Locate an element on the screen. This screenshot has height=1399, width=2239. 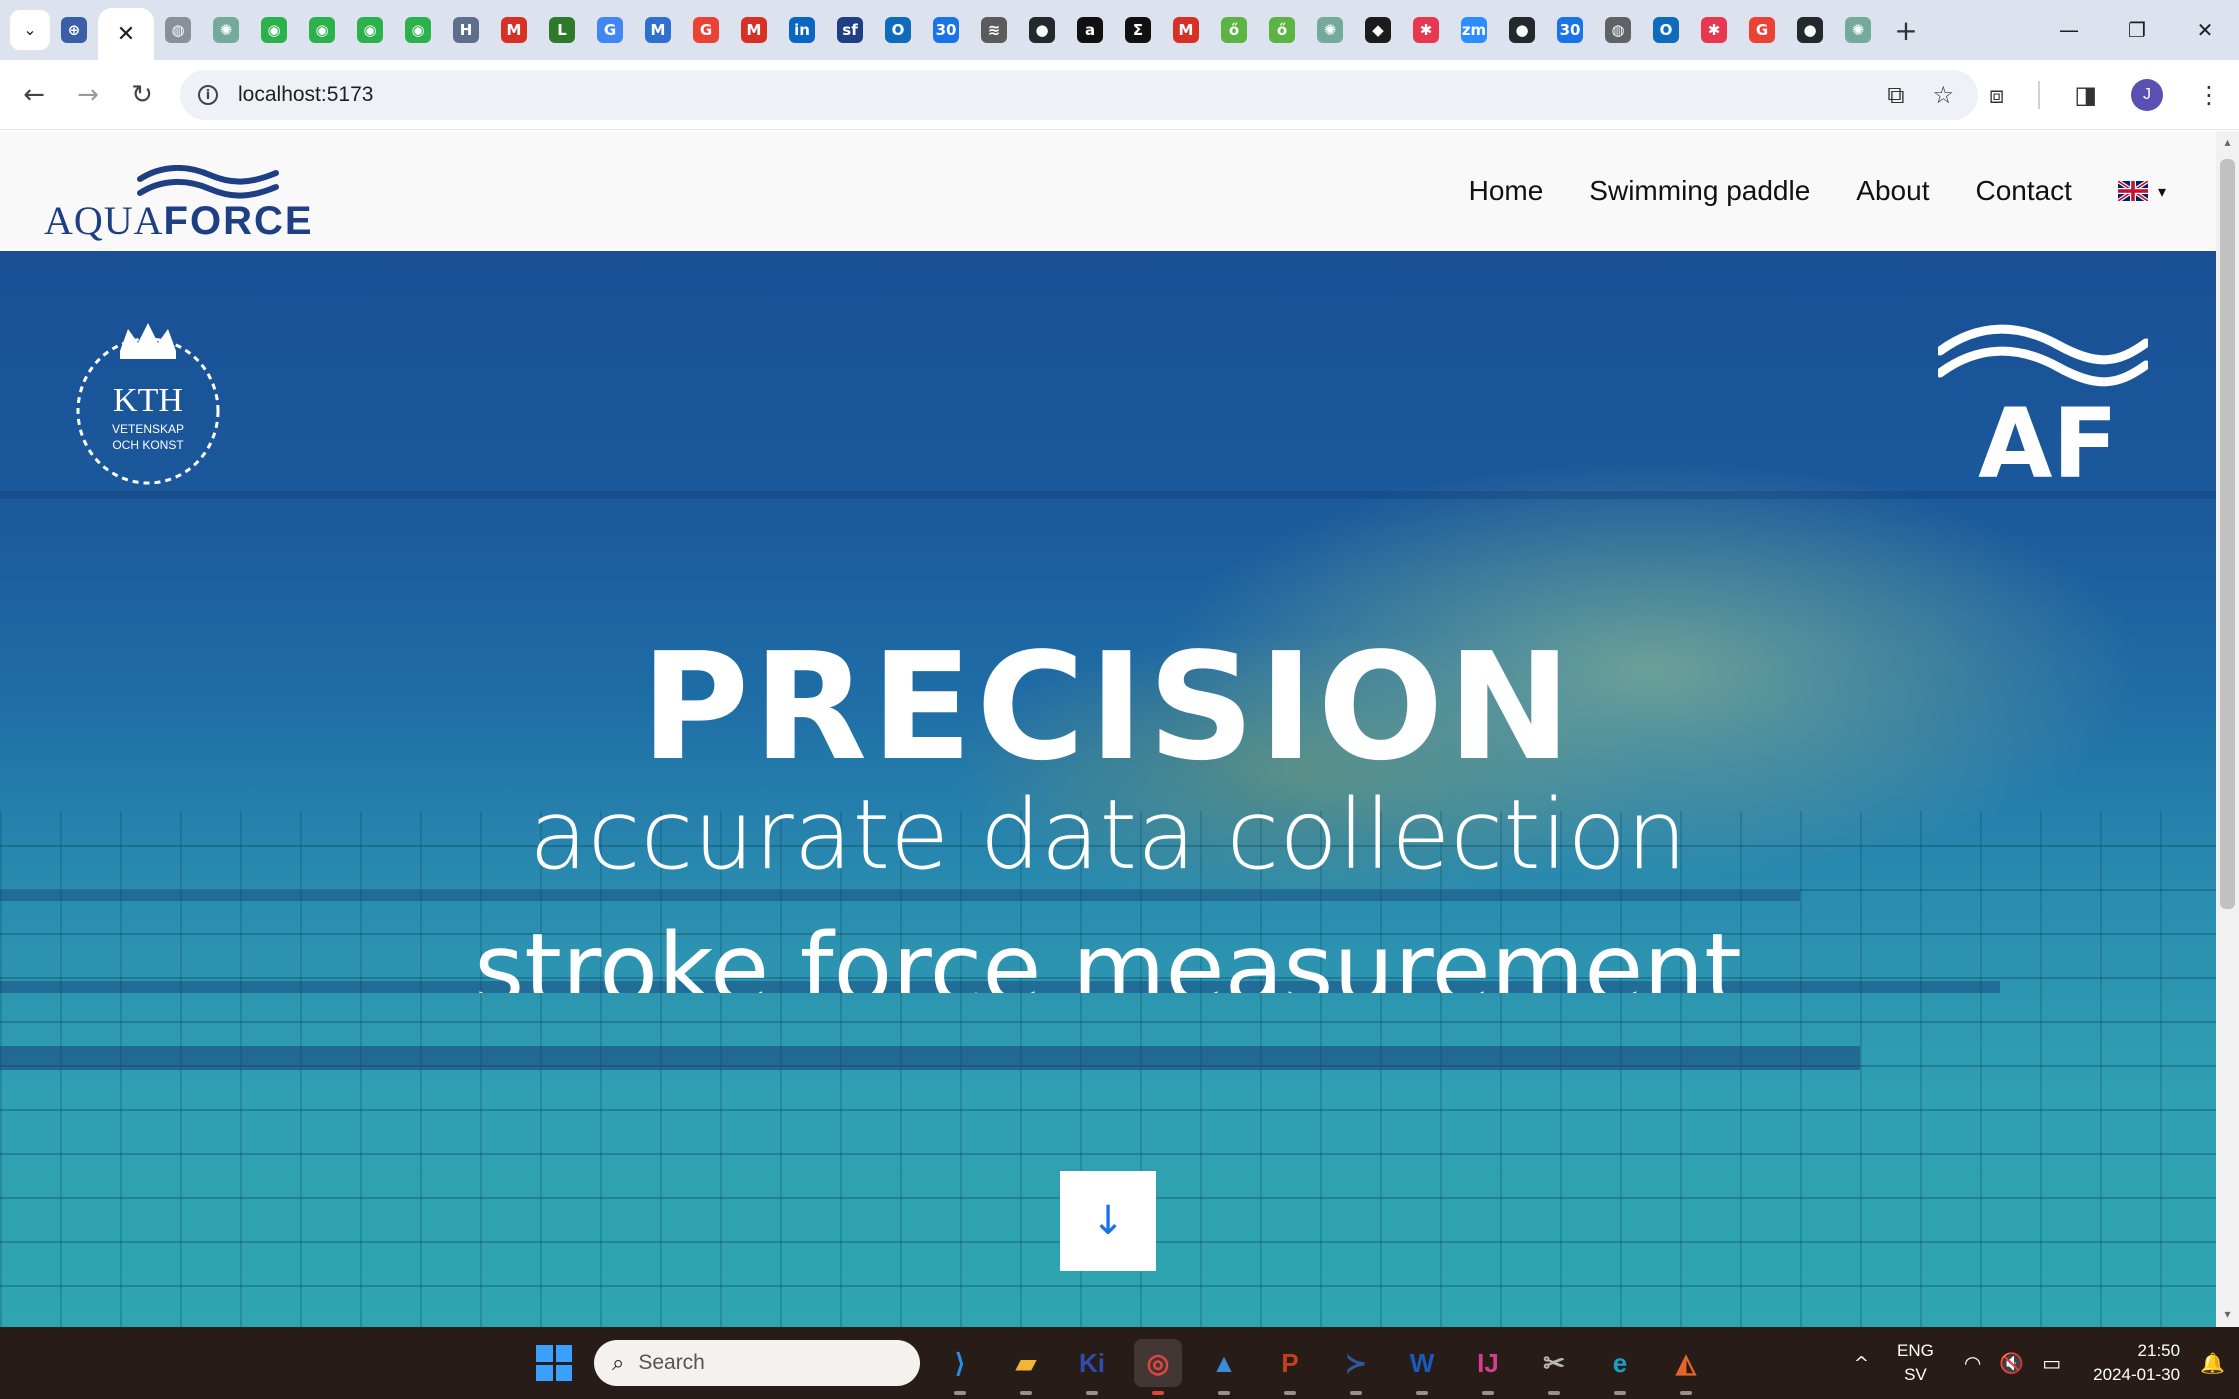
close-icon: ✕ is located at coordinates (126, 34).